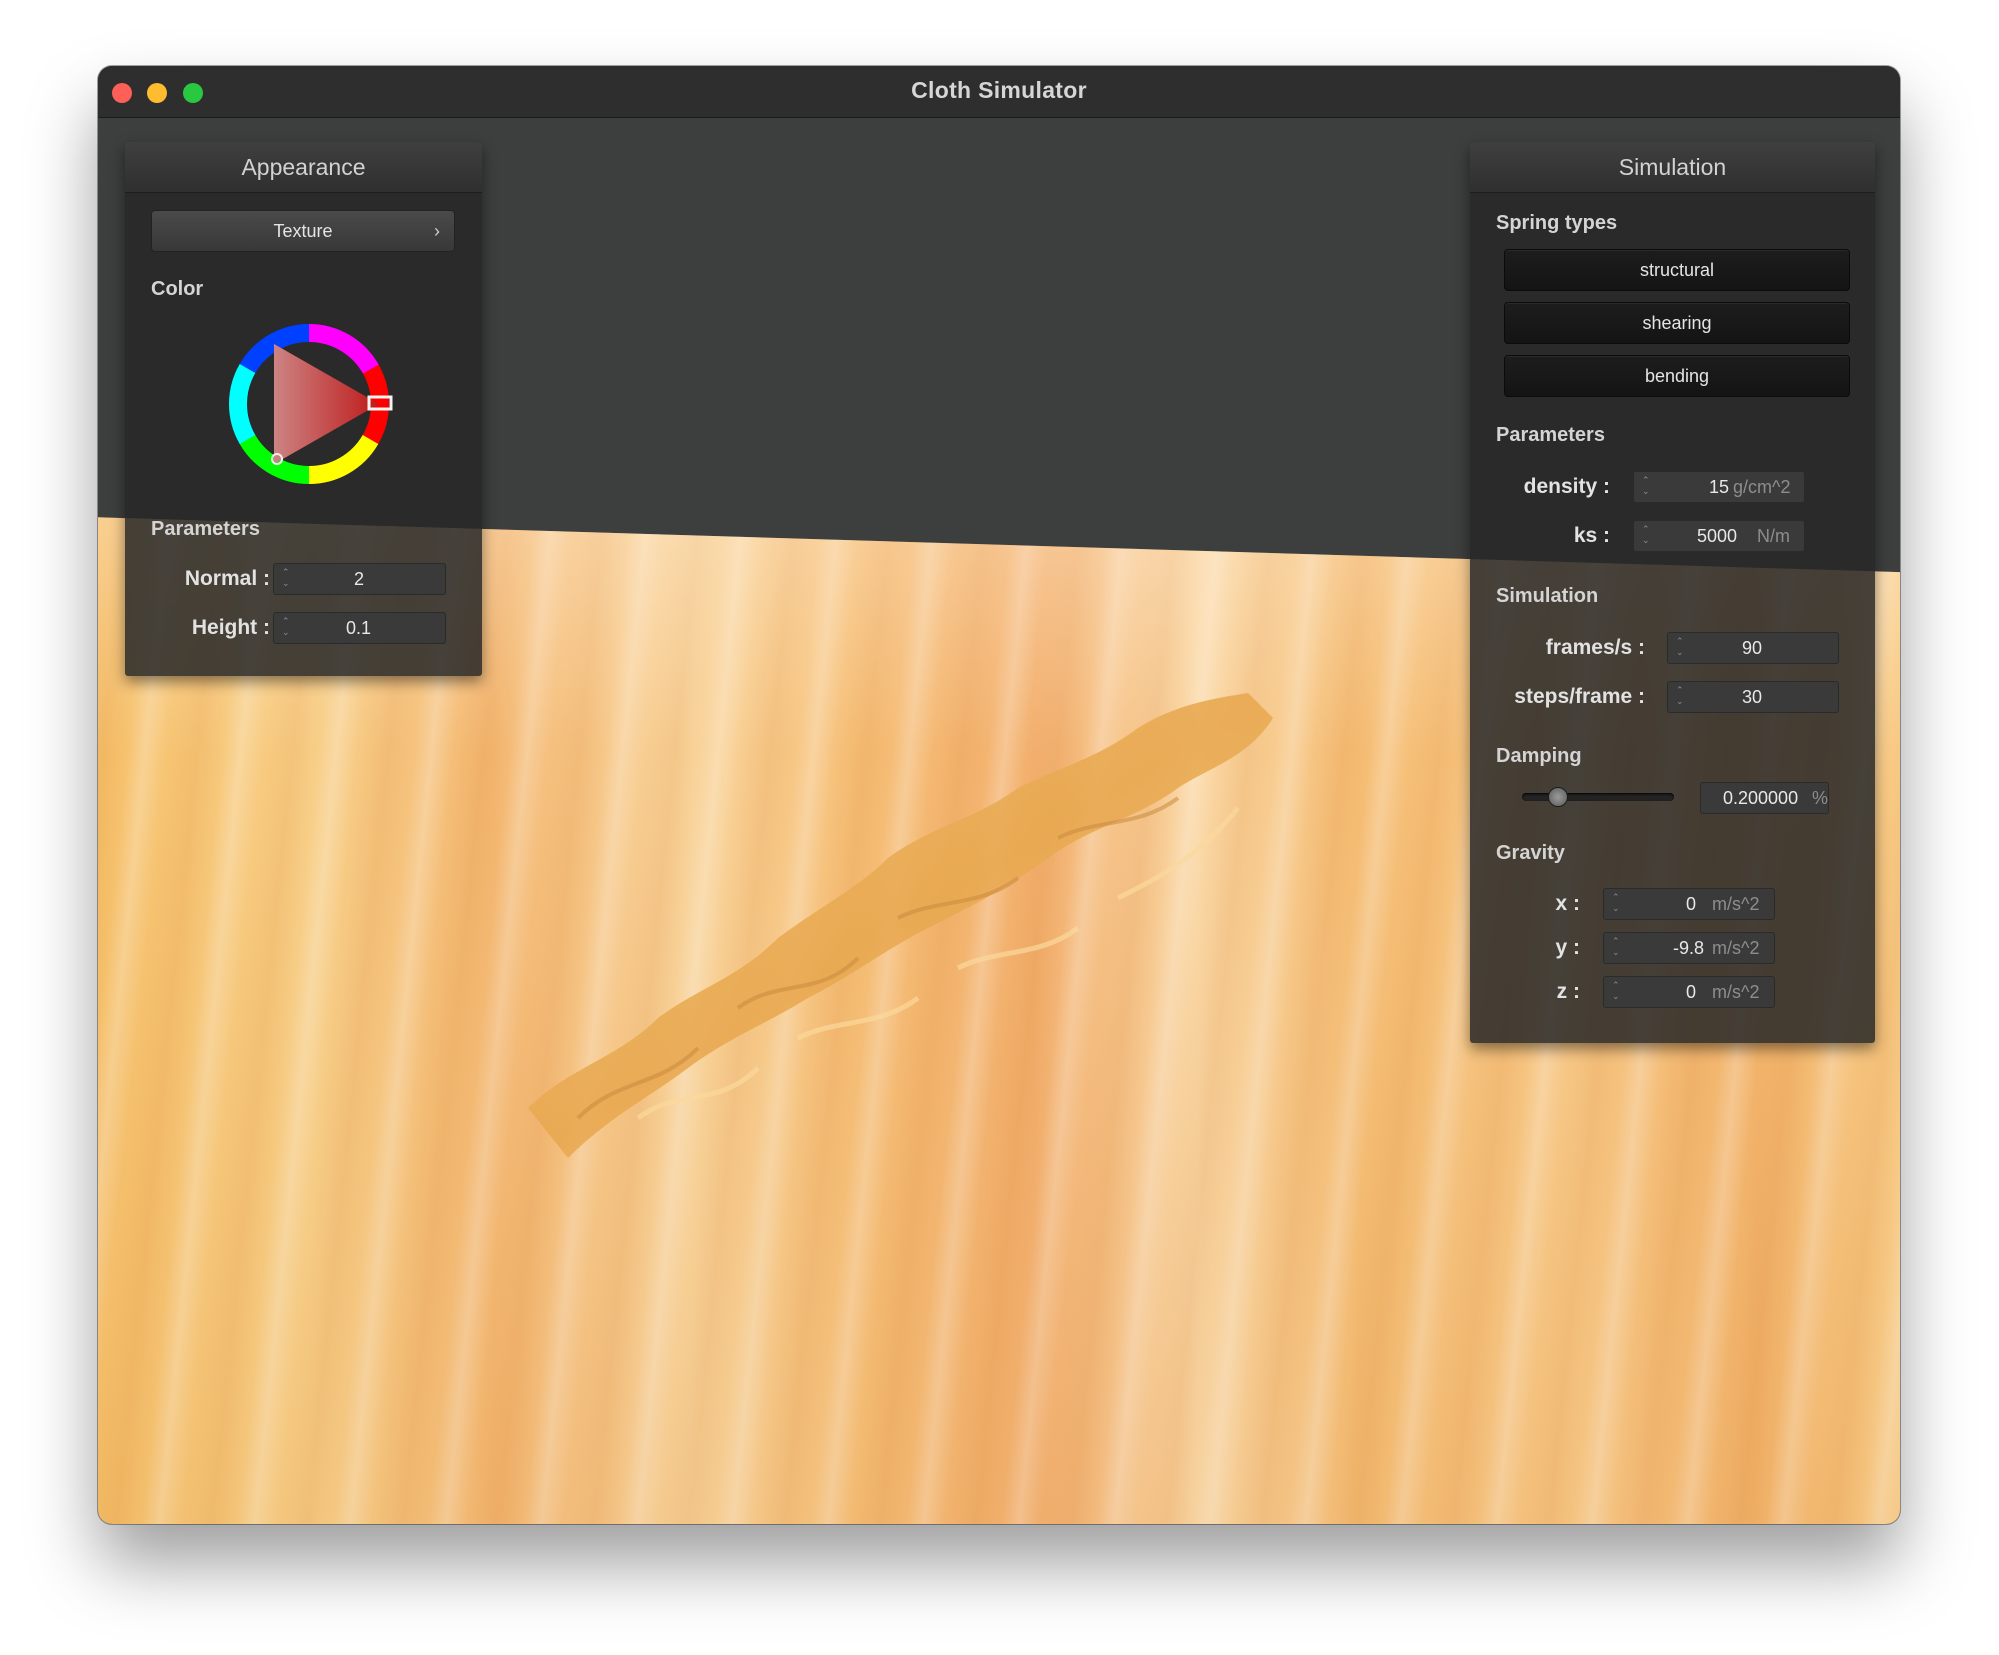 The width and height of the screenshot is (1999, 1655). I want to click on ks-value: 5000, so click(1717, 536).